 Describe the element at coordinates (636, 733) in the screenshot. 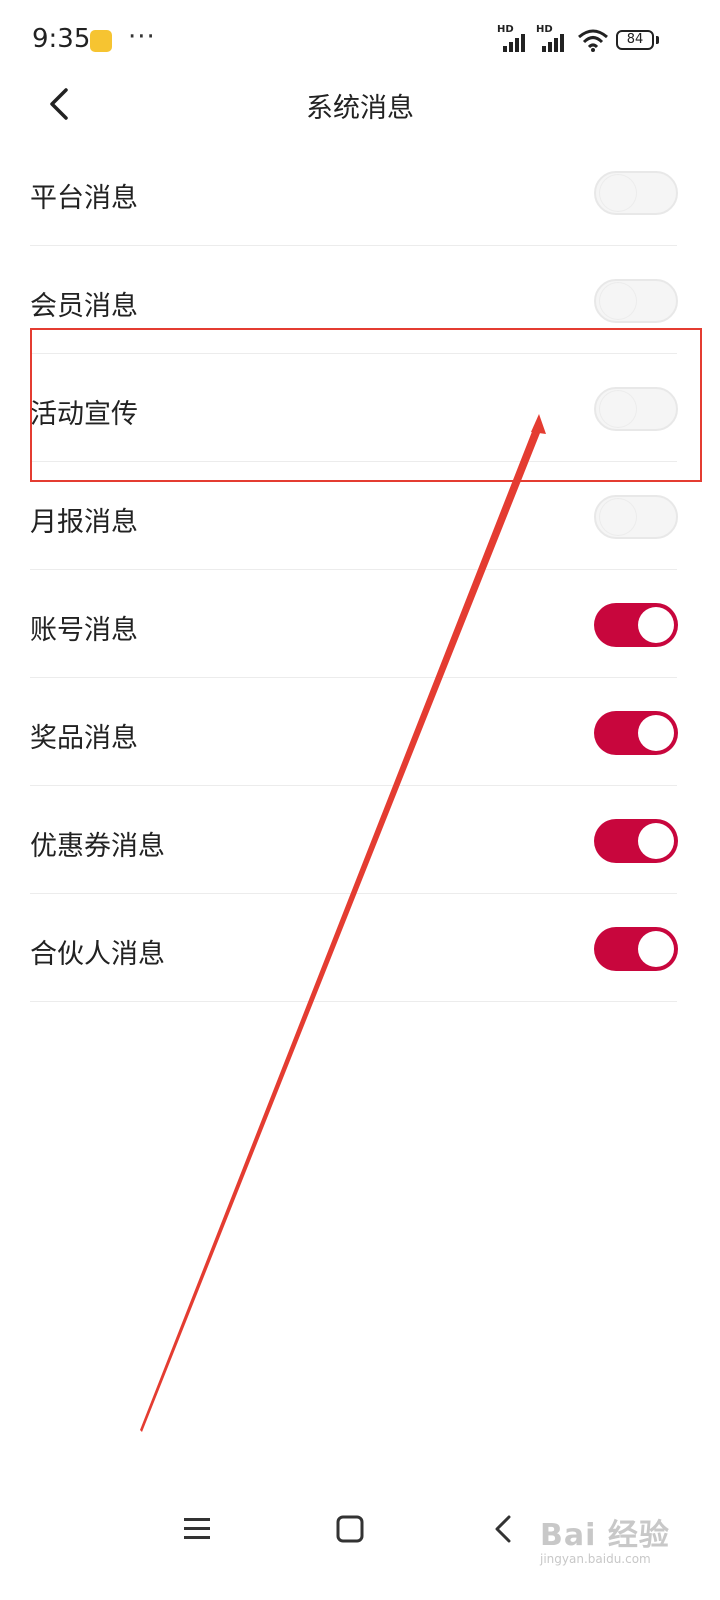

I see `prize-message-toggle` at that location.